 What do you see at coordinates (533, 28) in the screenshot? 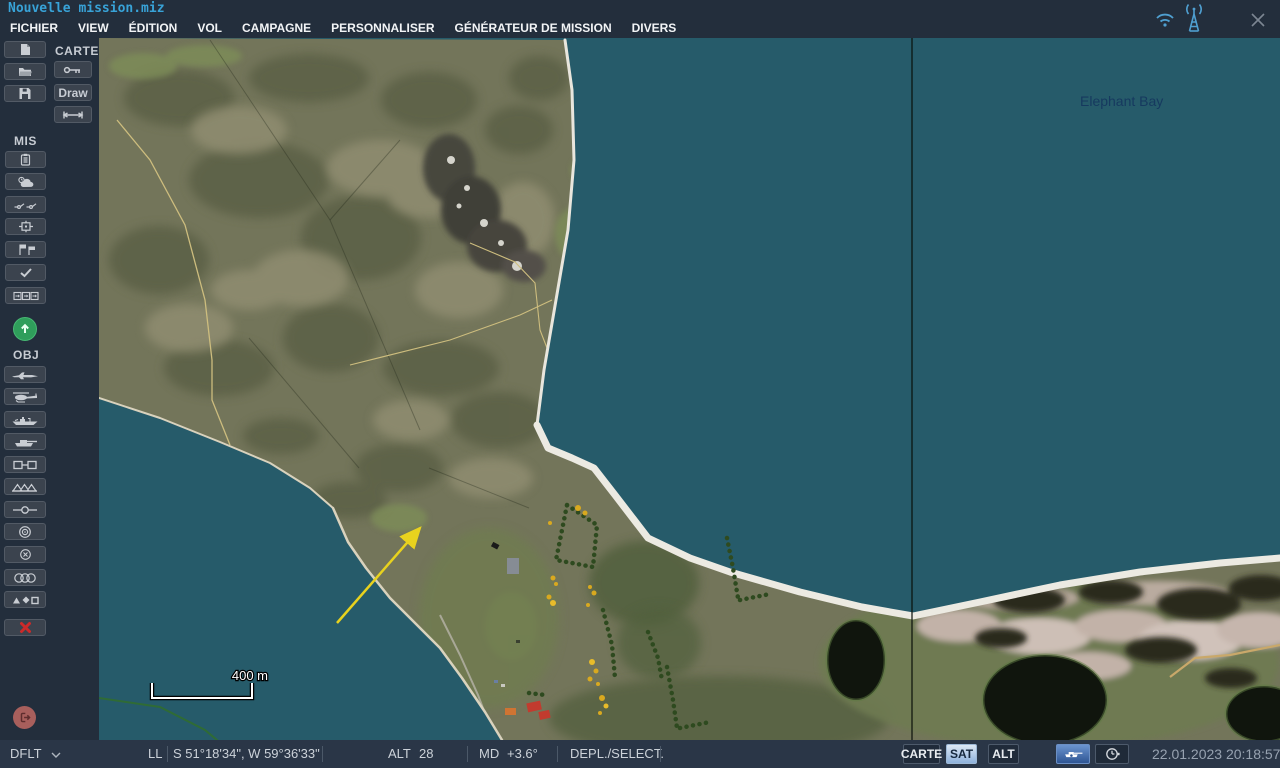
I see `menu-generateur-de-mission: GÉNÉRATEUR DE MISSION` at bounding box center [533, 28].